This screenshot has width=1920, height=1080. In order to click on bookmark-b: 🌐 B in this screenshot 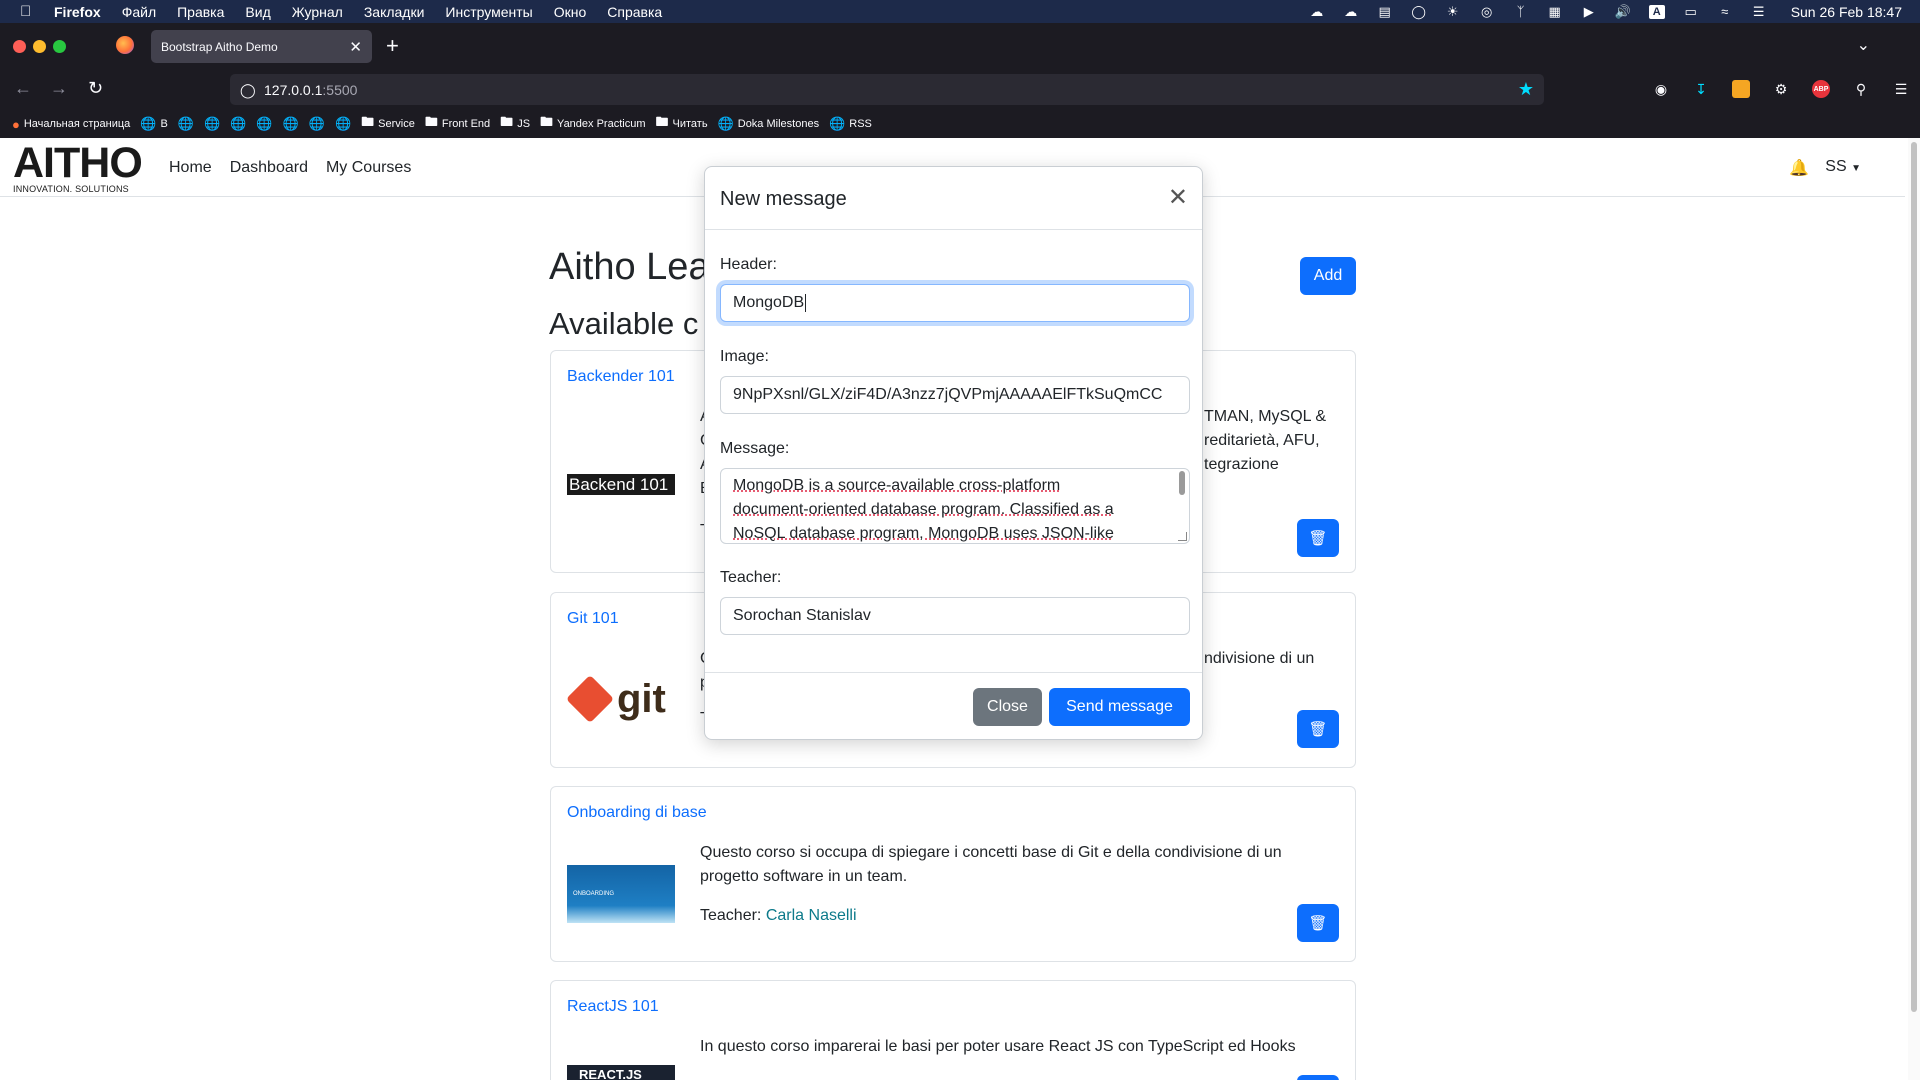, I will do `click(154, 124)`.